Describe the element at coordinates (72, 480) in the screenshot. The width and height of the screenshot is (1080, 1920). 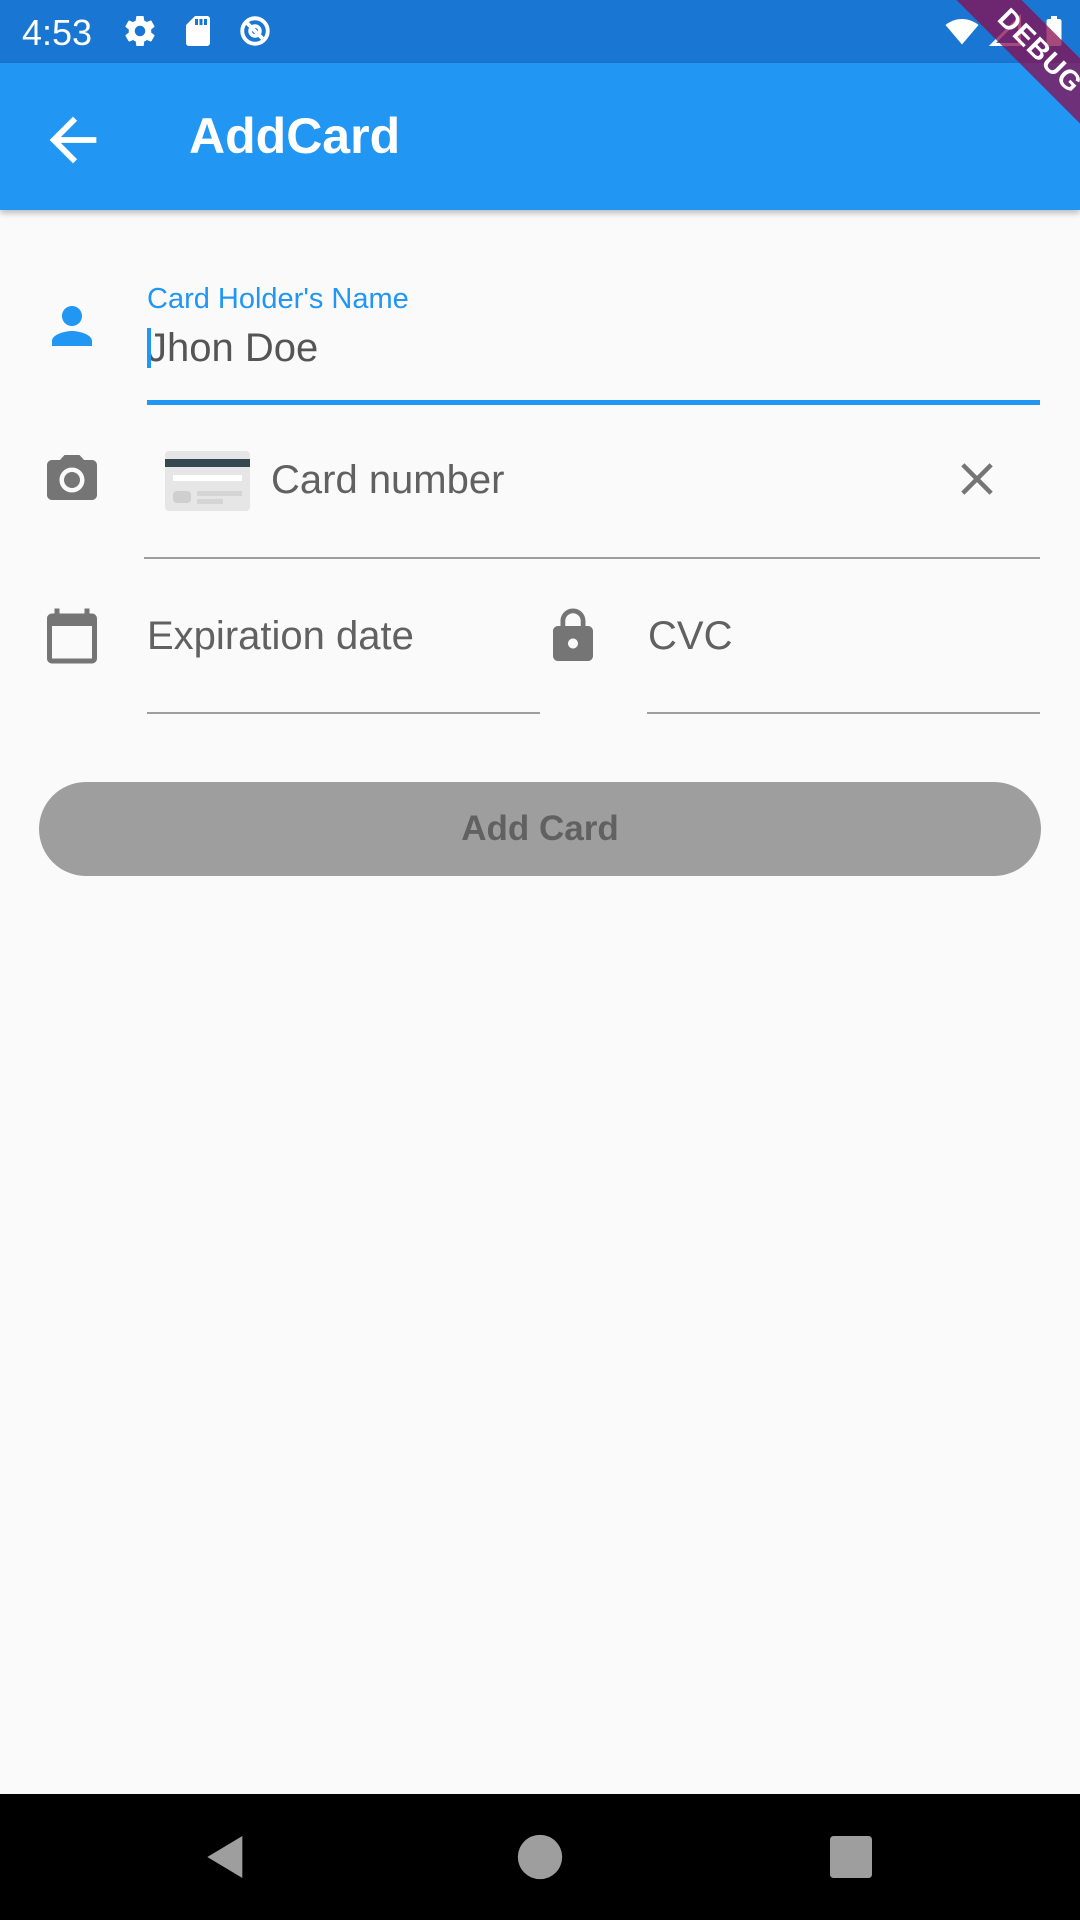
I see `camera-icon` at that location.